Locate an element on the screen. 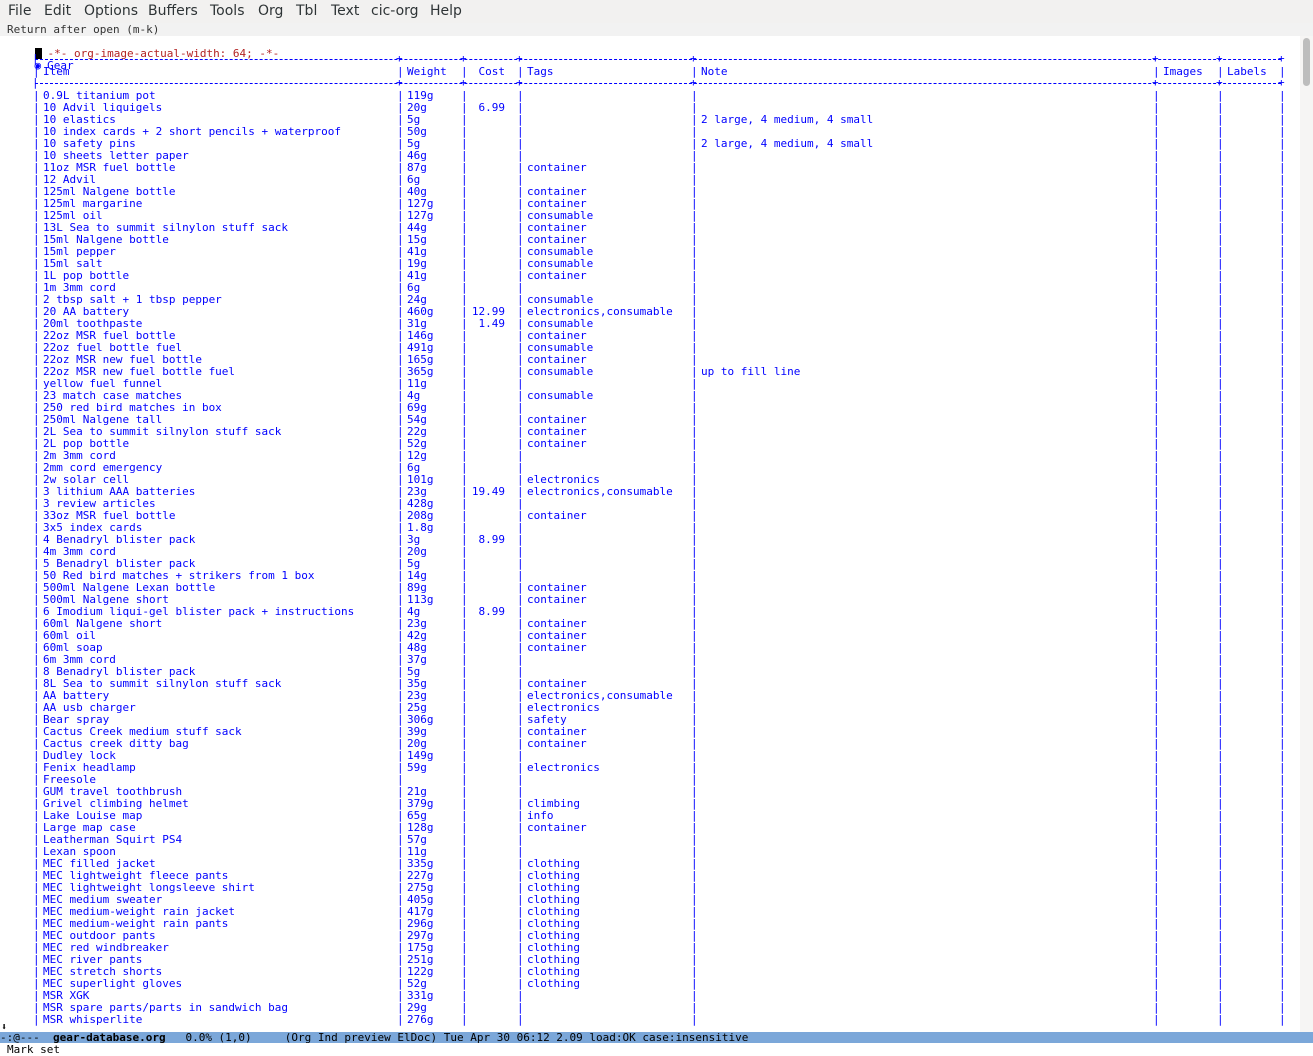 Image resolution: width=1313 pixels, height=1056 pixels. table-row: | | | | | | | | MEC stretch shorts 122g clothing is located at coordinates (659, 972).